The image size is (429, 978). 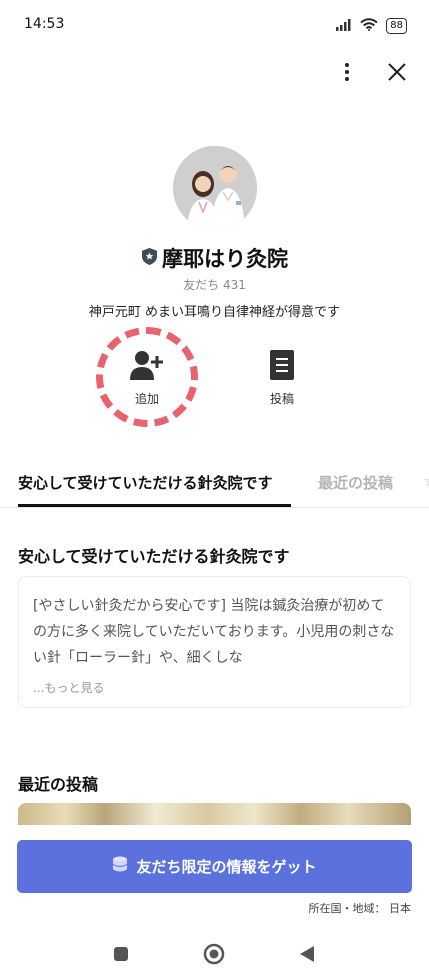 I want to click on intro-title: 安心して受けていただける針灸院です, so click(x=154, y=556).